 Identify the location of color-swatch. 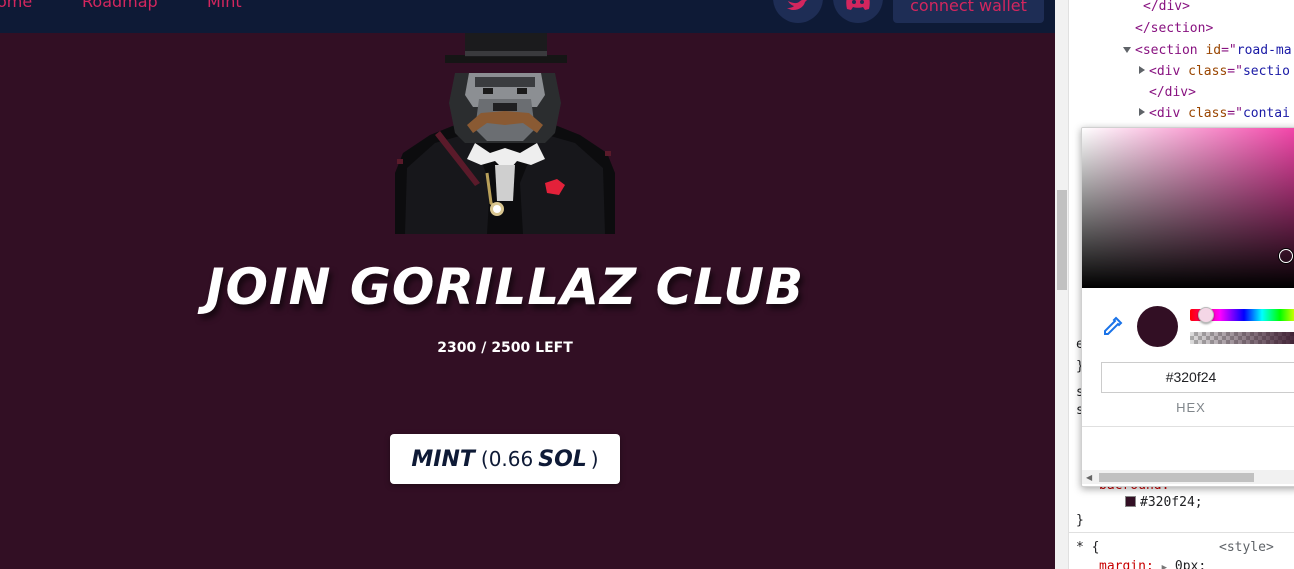
(1130, 501).